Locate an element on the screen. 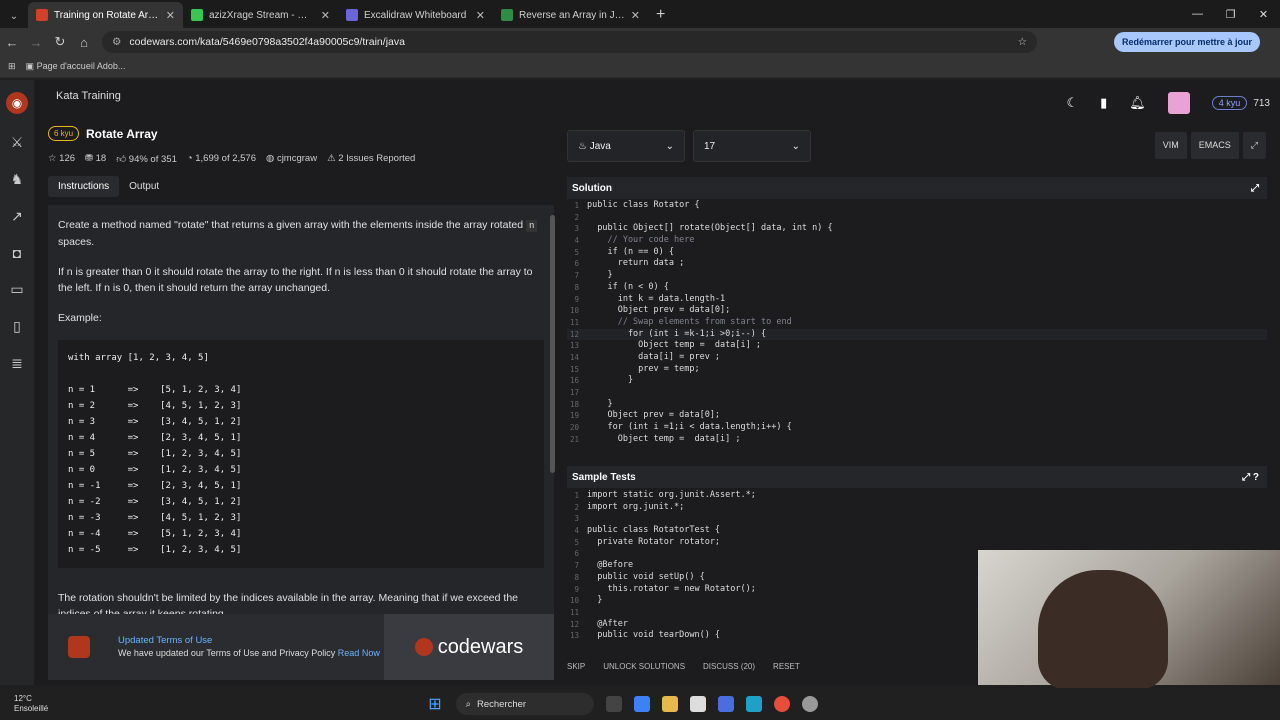 This screenshot has height=720, width=1280. restart-update-button: Redémarrer pour mettre à jour is located at coordinates (1186, 42).